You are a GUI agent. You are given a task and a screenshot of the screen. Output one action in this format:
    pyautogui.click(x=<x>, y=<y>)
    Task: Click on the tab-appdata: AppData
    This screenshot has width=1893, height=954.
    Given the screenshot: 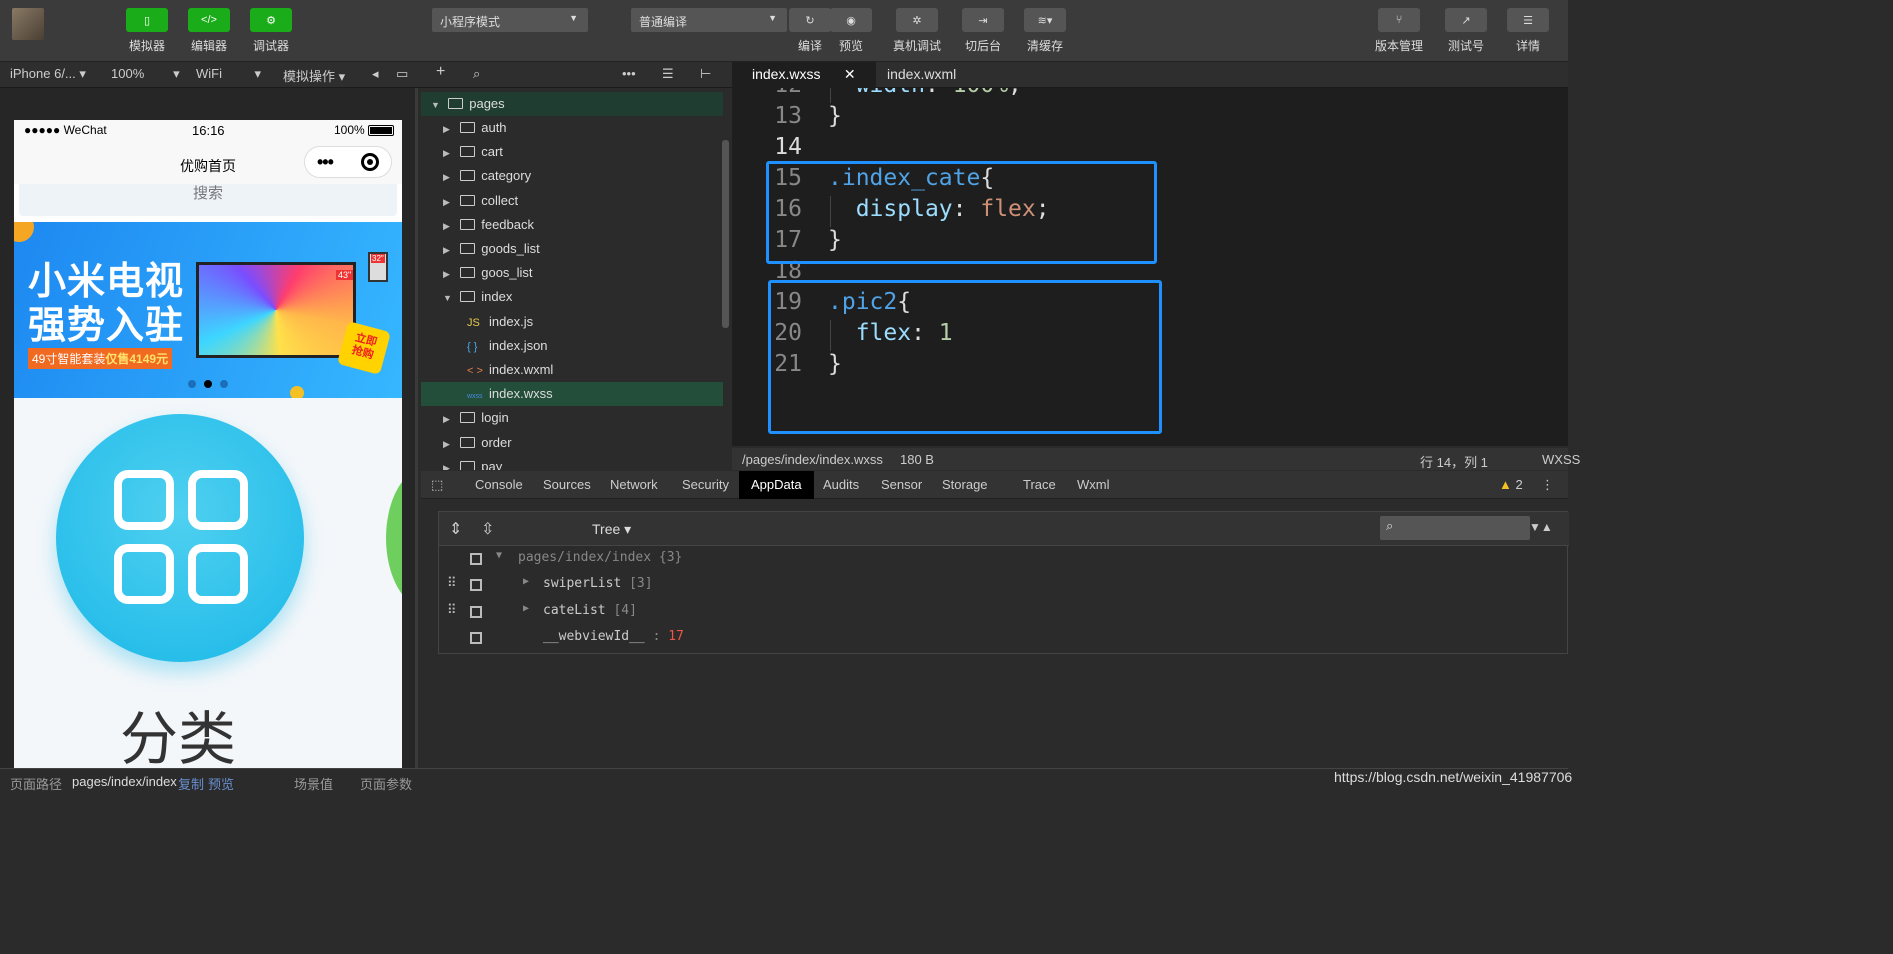 What is the action you would take?
    pyautogui.click(x=776, y=485)
    